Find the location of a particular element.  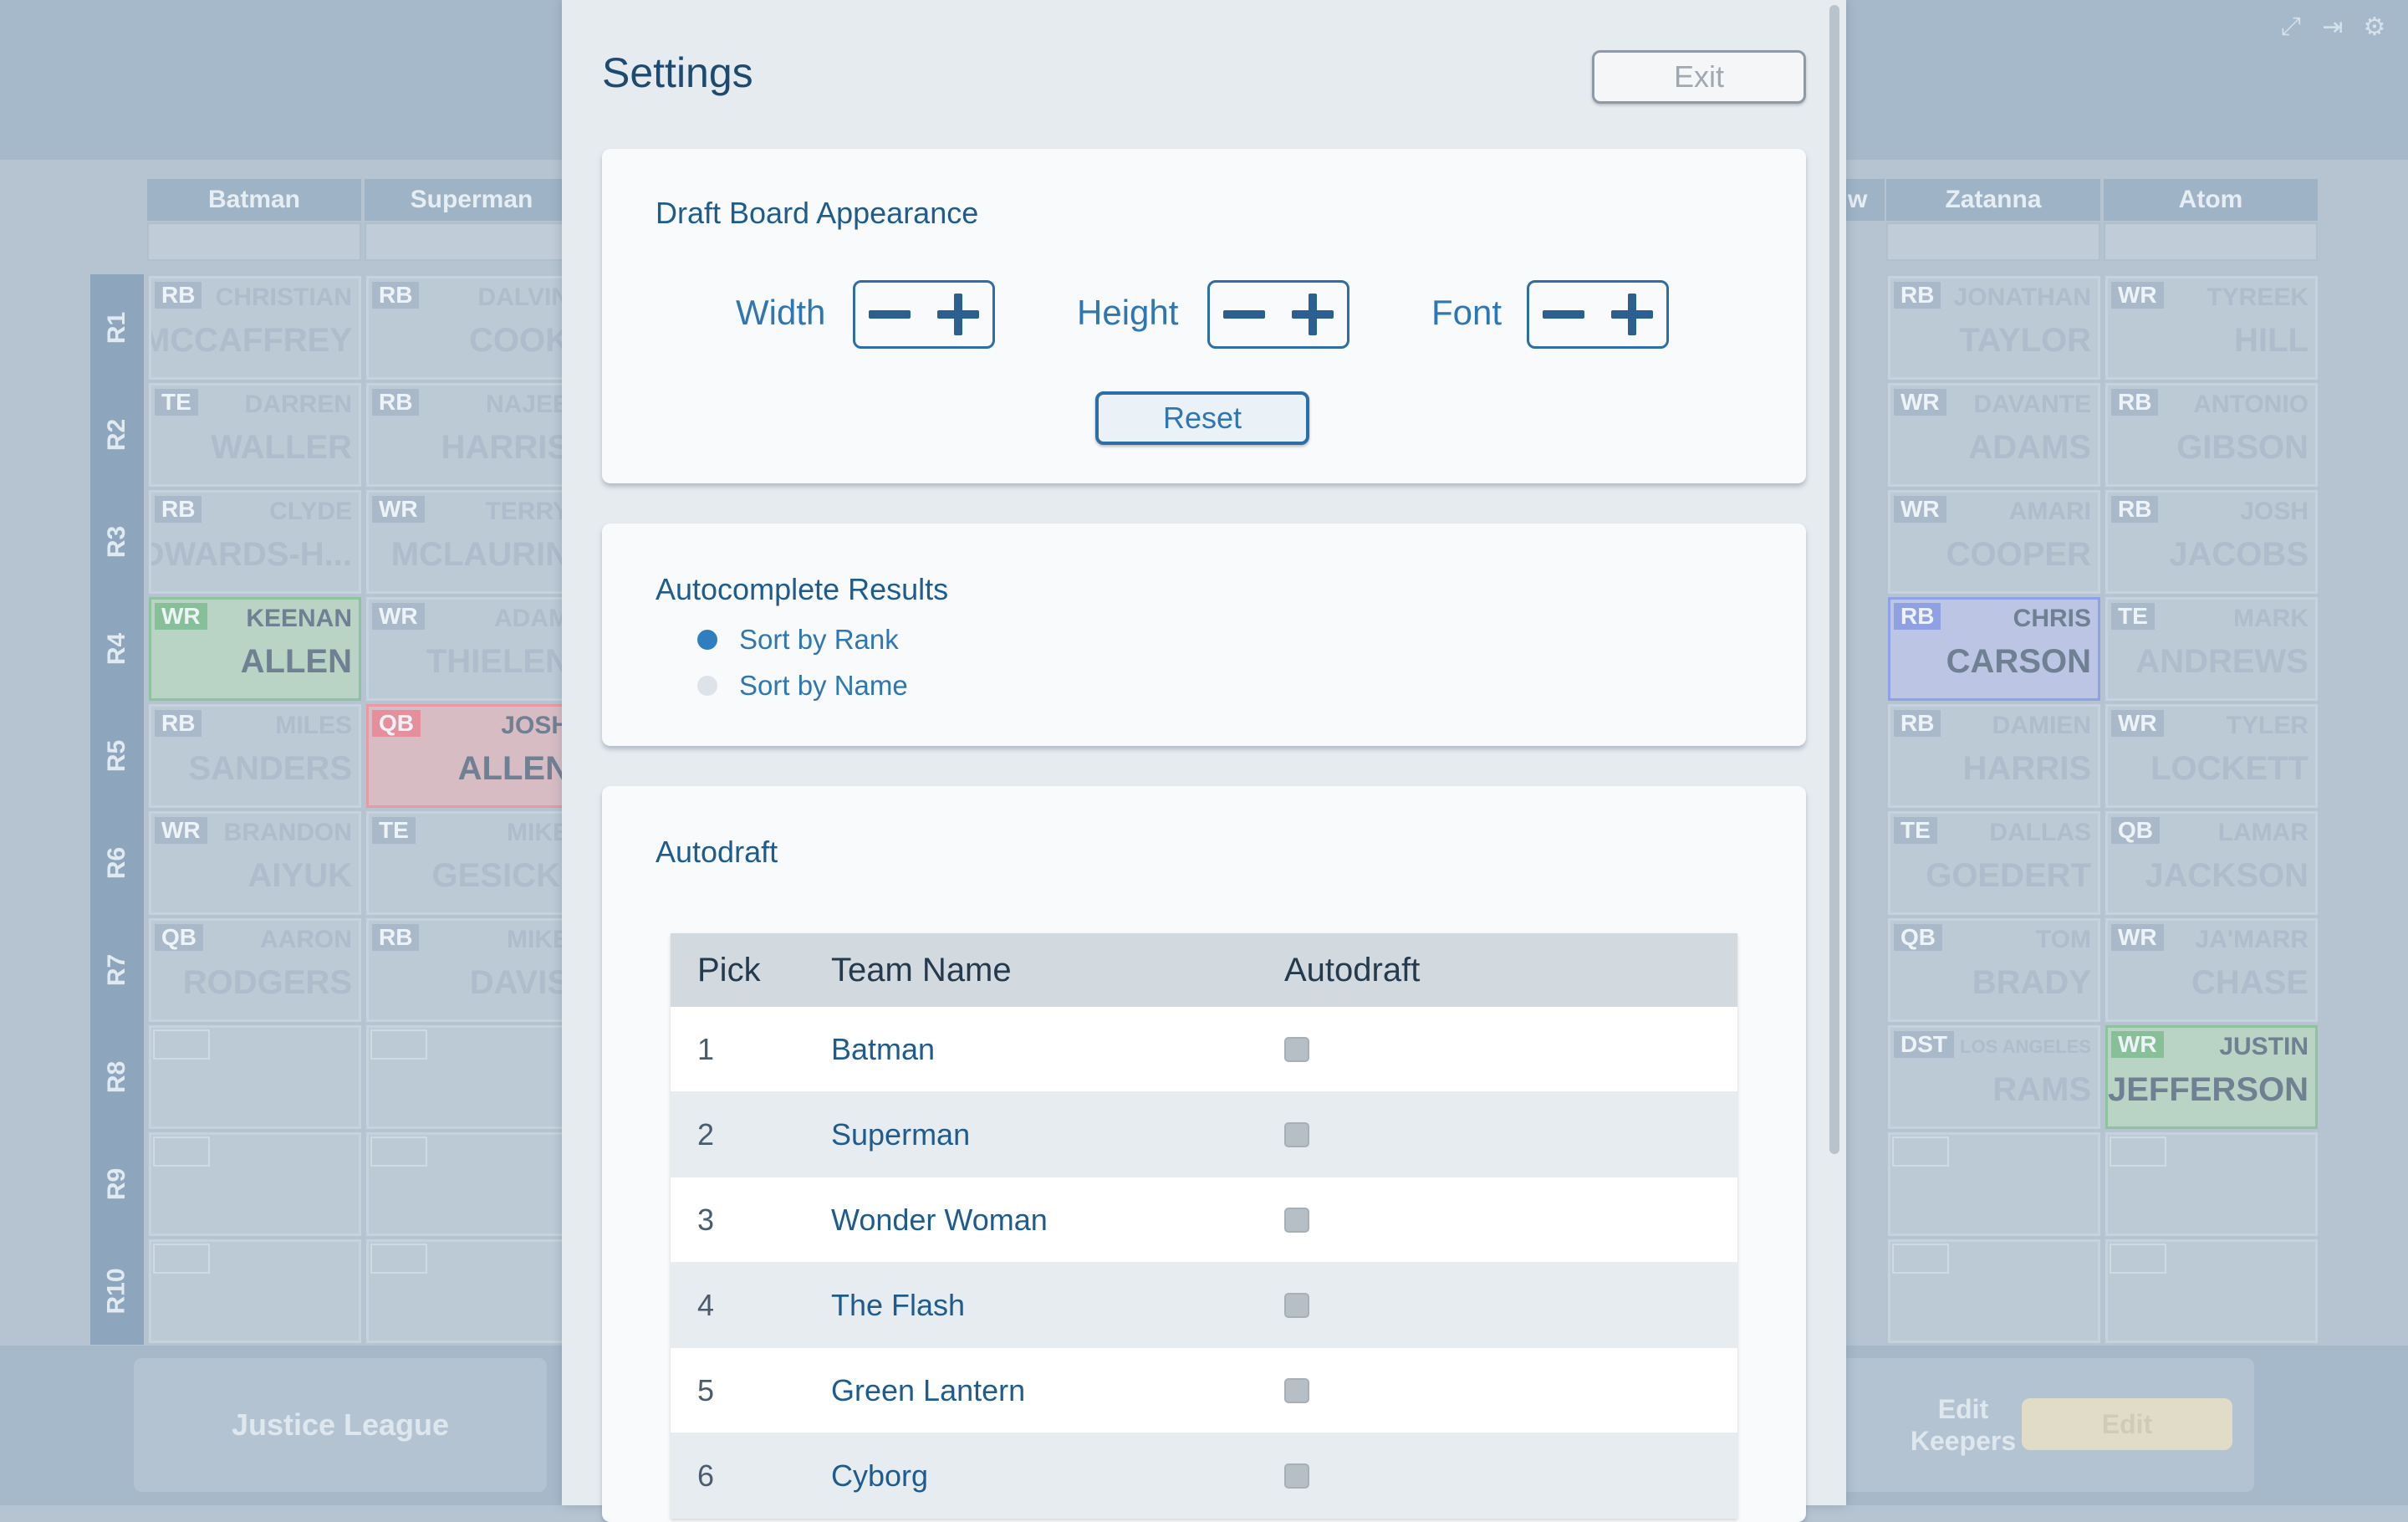

draft-cell: QB AARON RODGERS is located at coordinates (255, 970).